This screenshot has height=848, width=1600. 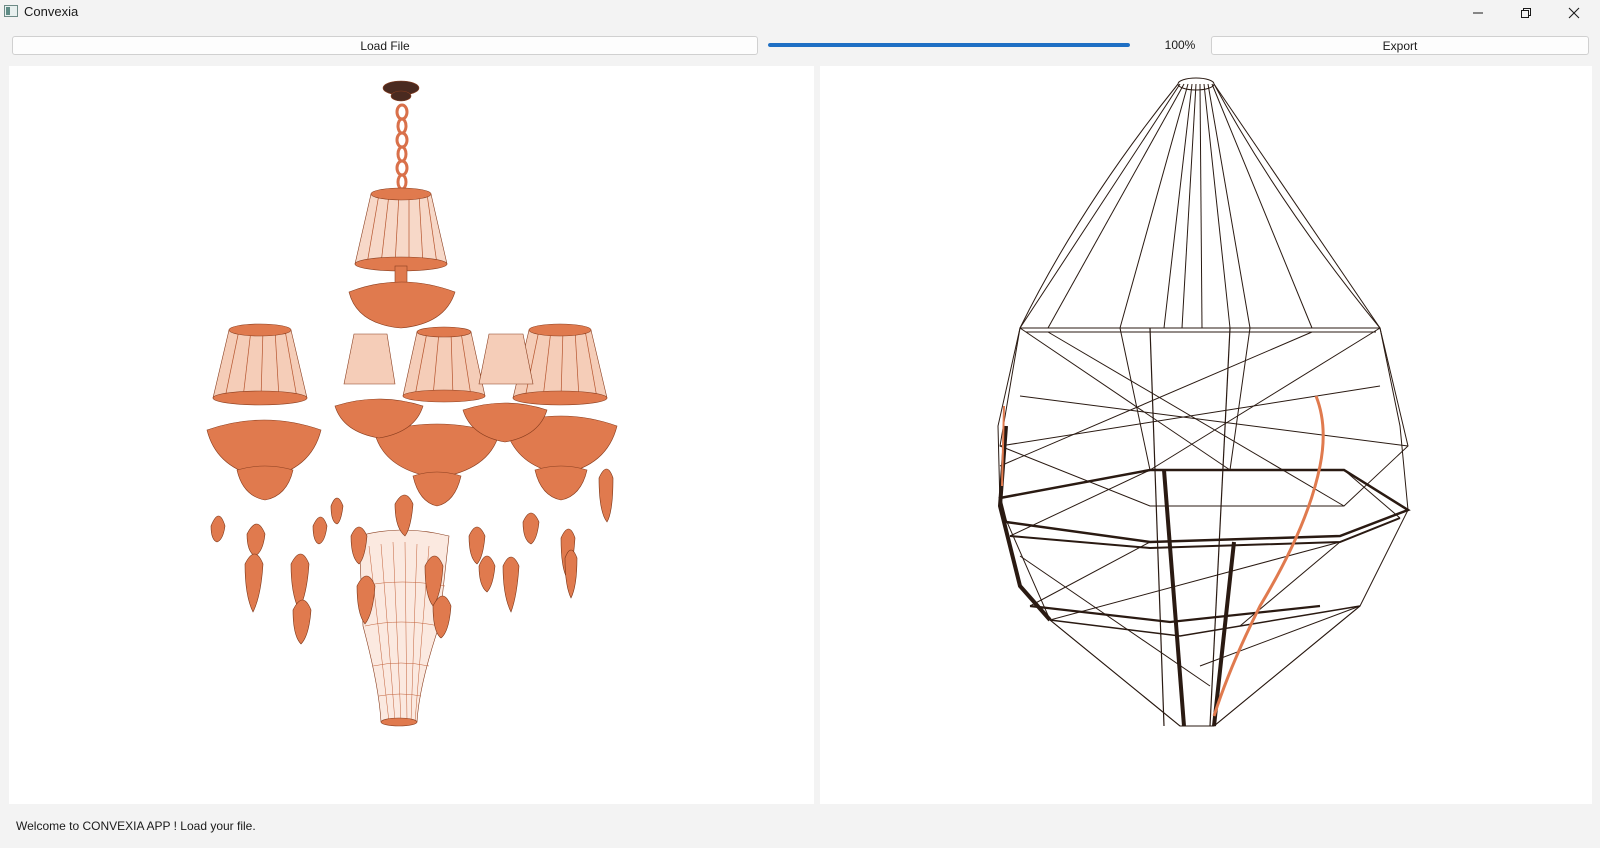 I want to click on progress-bar, so click(x=949, y=45).